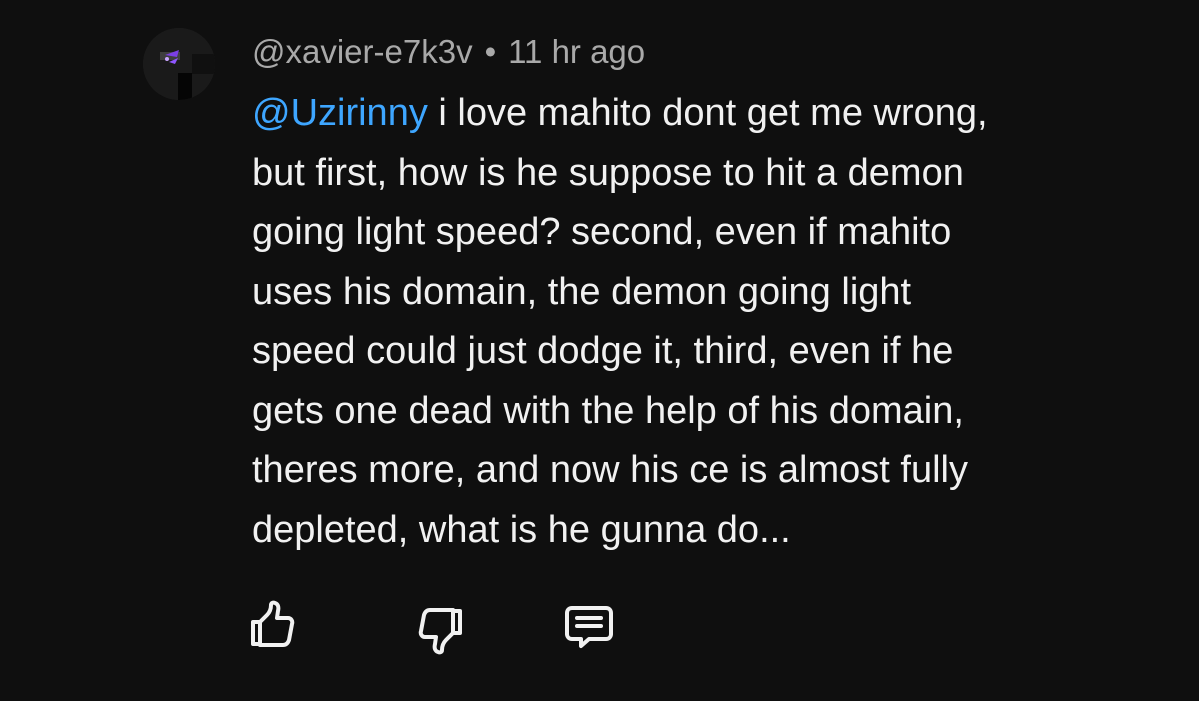  I want to click on dislike-button, so click(440, 629).